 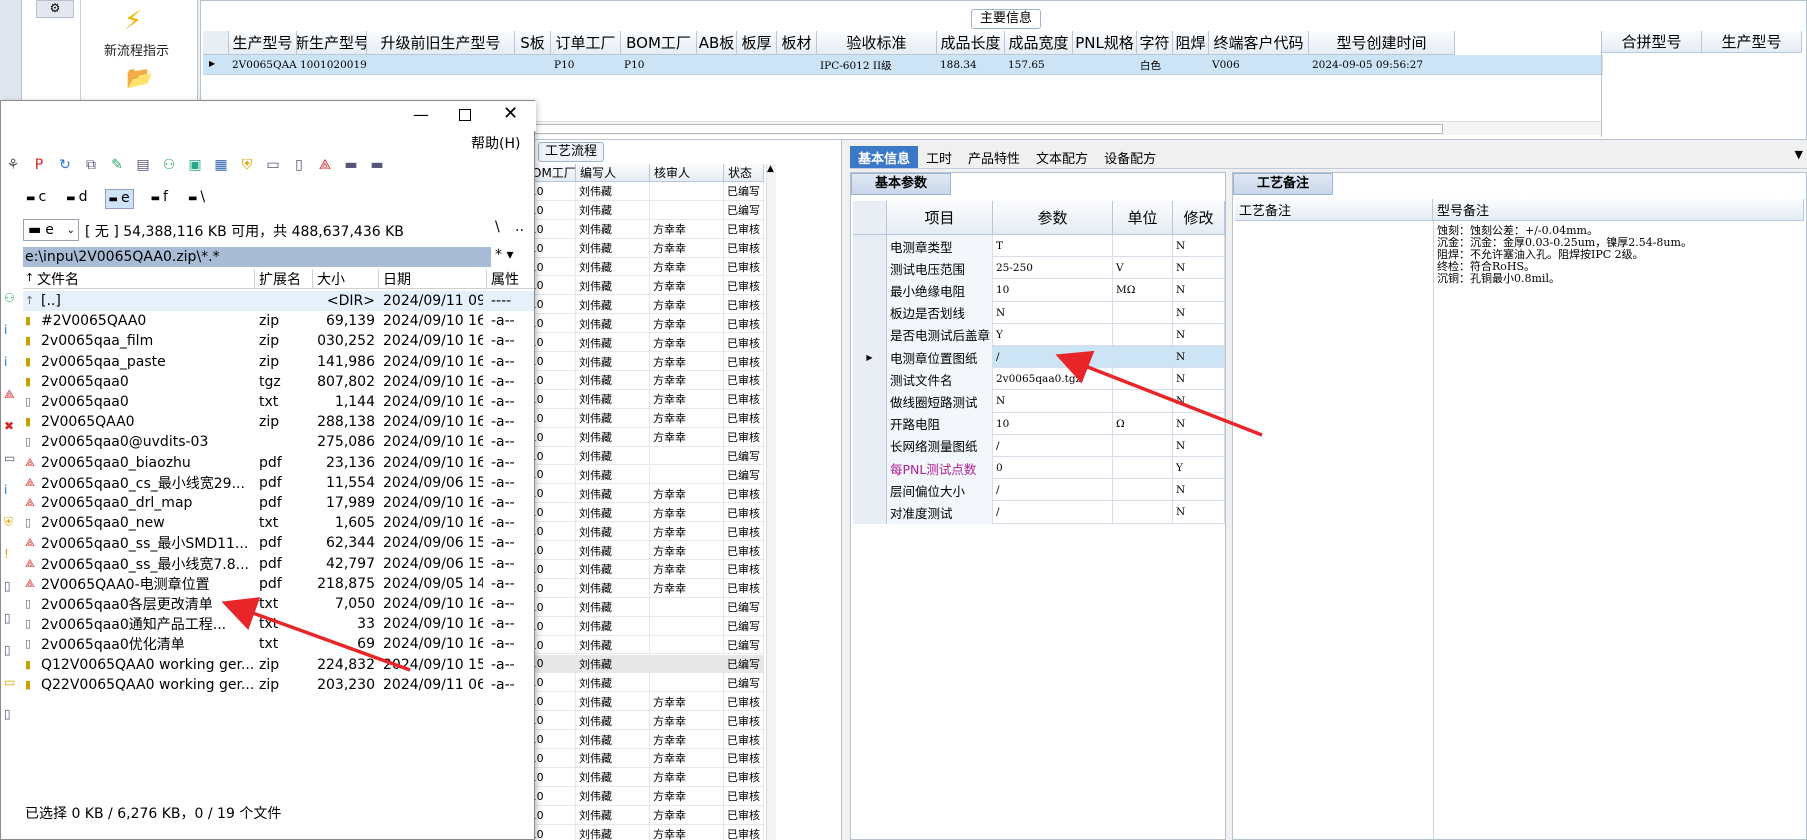 What do you see at coordinates (1159, 393) in the screenshot?
I see `arrow-to-stamp-param` at bounding box center [1159, 393].